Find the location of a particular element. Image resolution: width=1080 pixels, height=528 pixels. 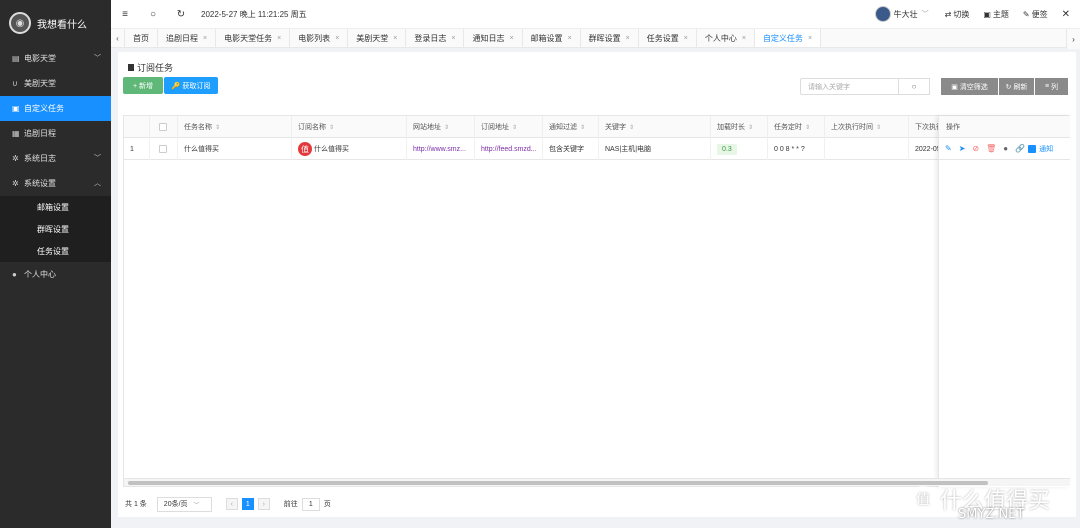

col-filter: 通知过滤 ⇕ is located at coordinates (571, 127).